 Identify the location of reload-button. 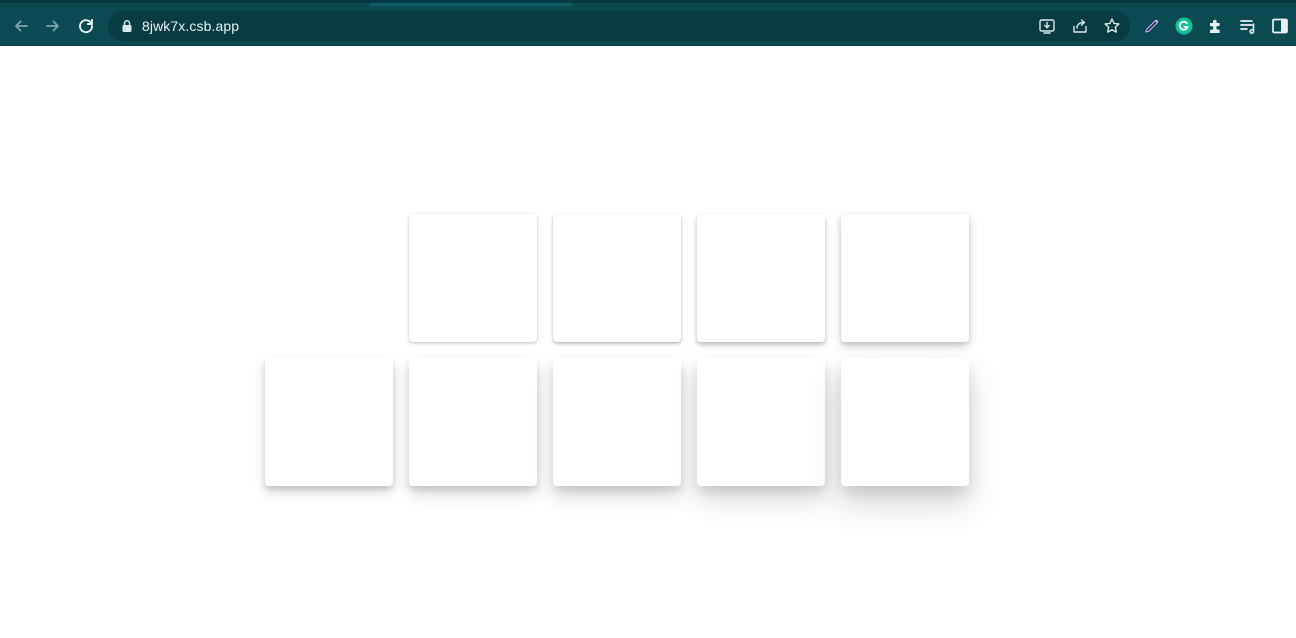
(86, 26).